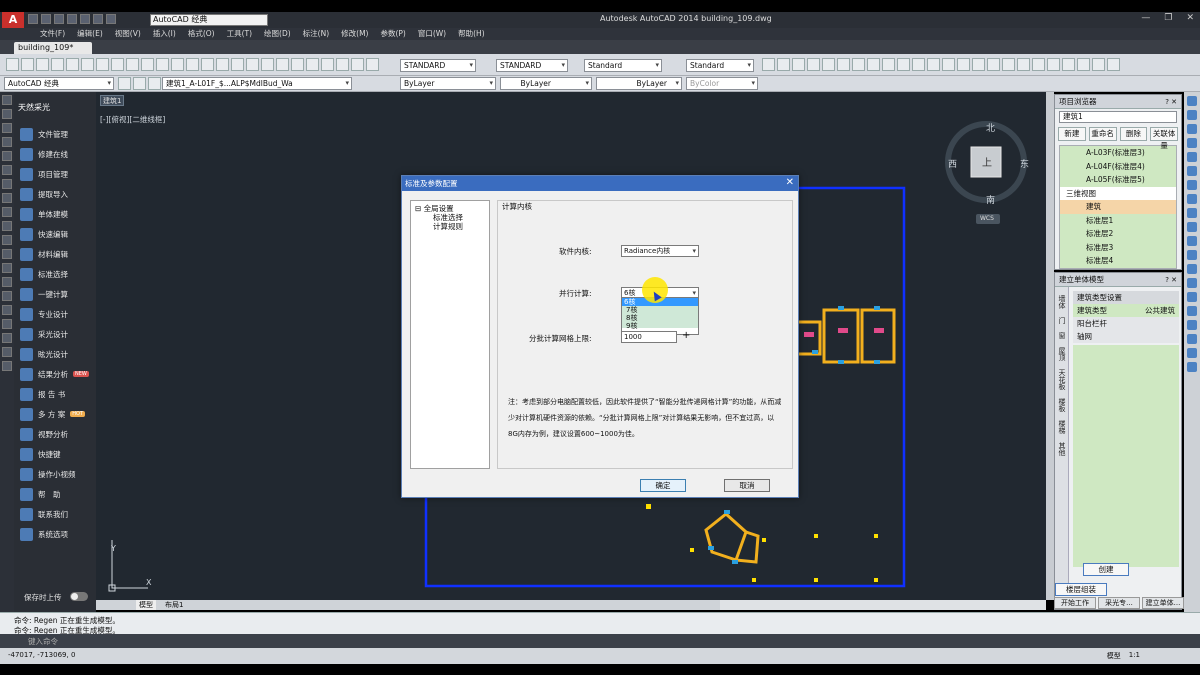 This screenshot has width=1200, height=675. Describe the element at coordinates (257, 83) in the screenshot. I see `layer-select: 建筑1_A-L01F_$...ALP$MdlBud_Wa` at that location.